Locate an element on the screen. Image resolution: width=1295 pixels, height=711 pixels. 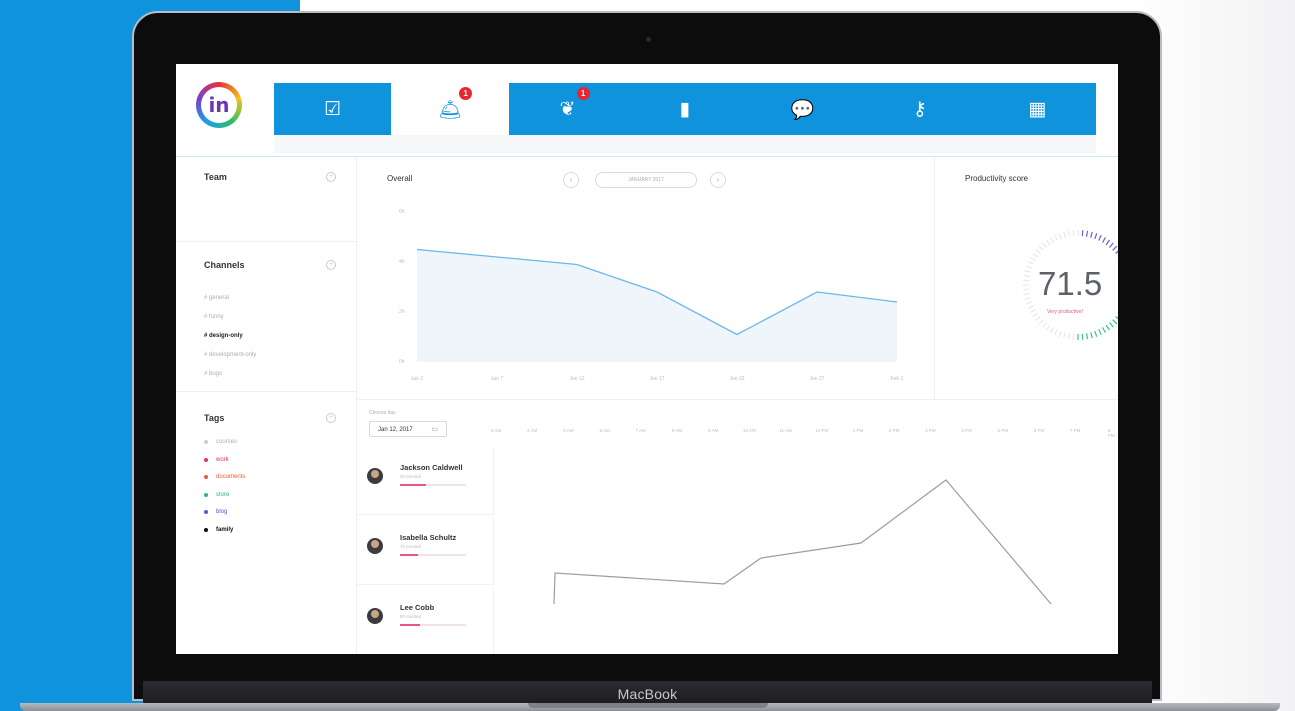
camera is located at coordinates (648, 39).